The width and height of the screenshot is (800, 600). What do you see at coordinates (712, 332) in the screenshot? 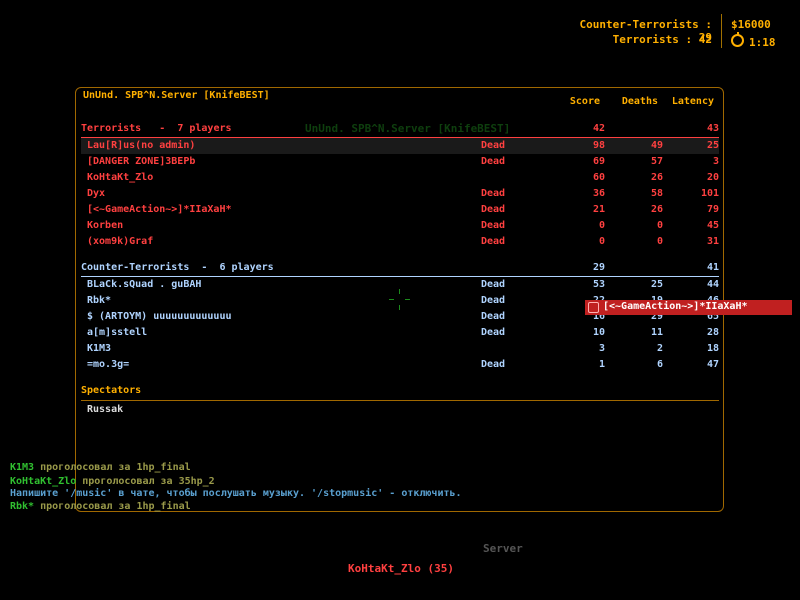
I see `player-latency: 28` at bounding box center [712, 332].